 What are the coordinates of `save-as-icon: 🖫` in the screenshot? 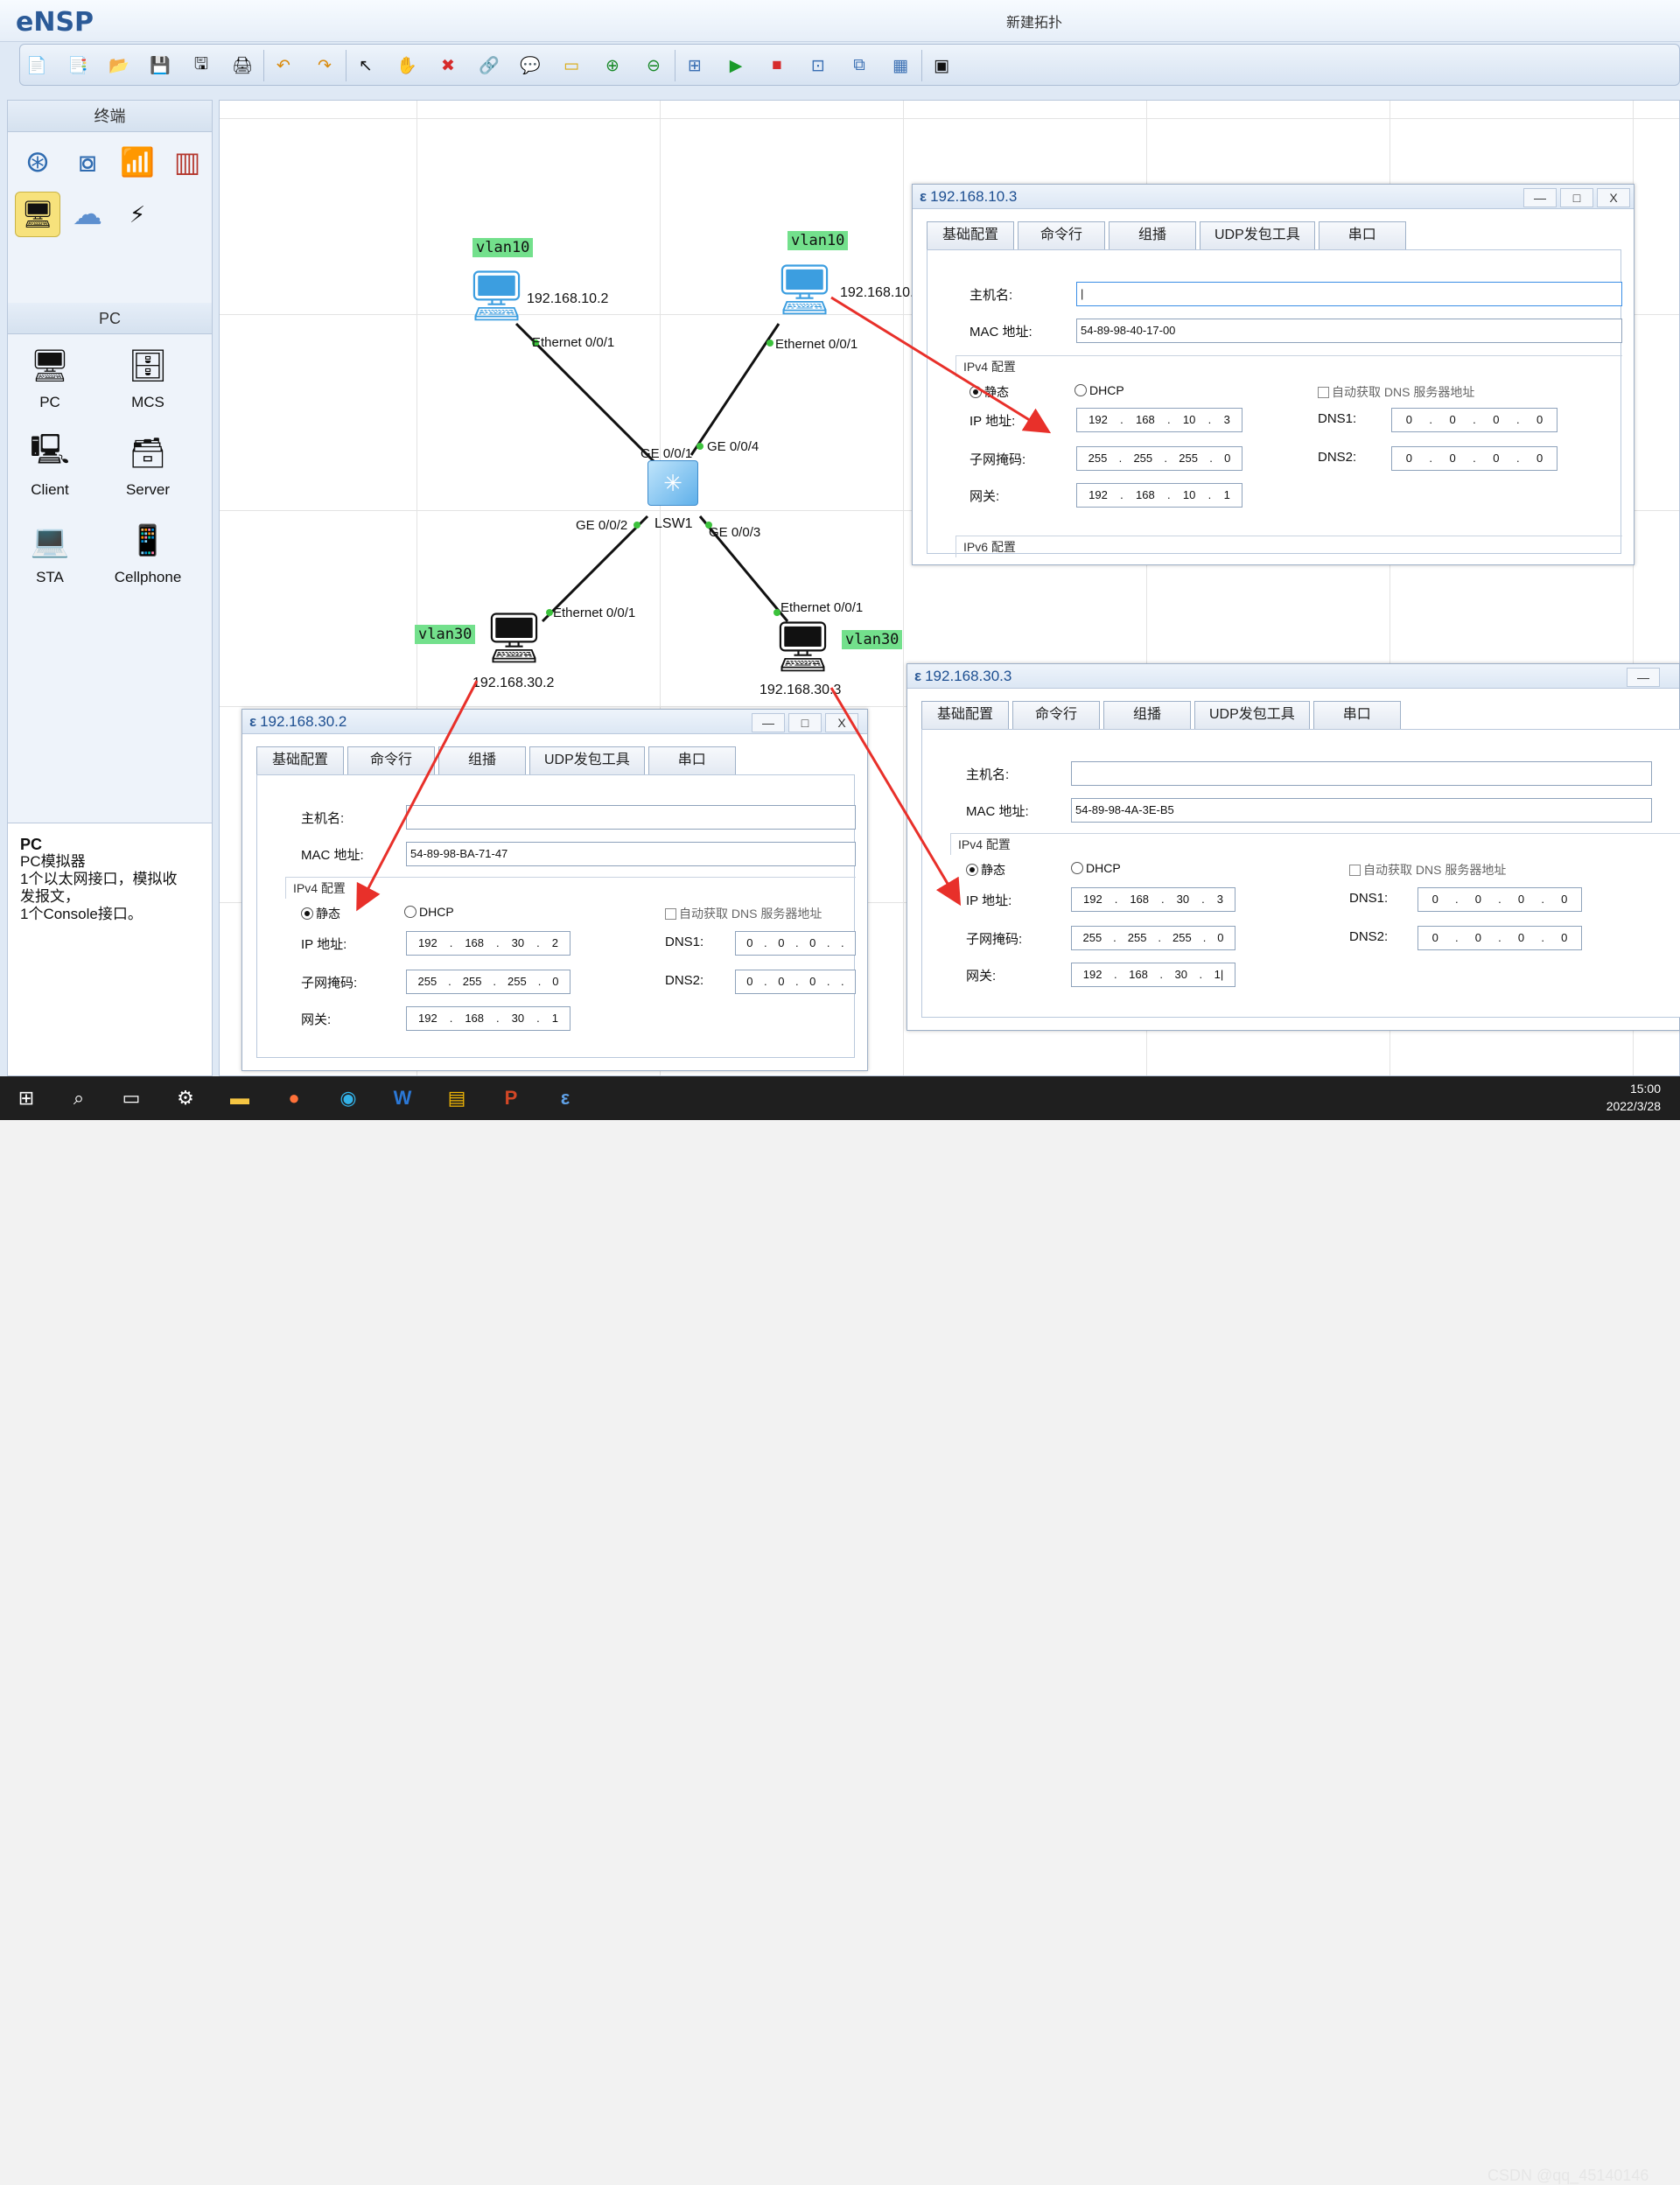 It's located at (201, 65).